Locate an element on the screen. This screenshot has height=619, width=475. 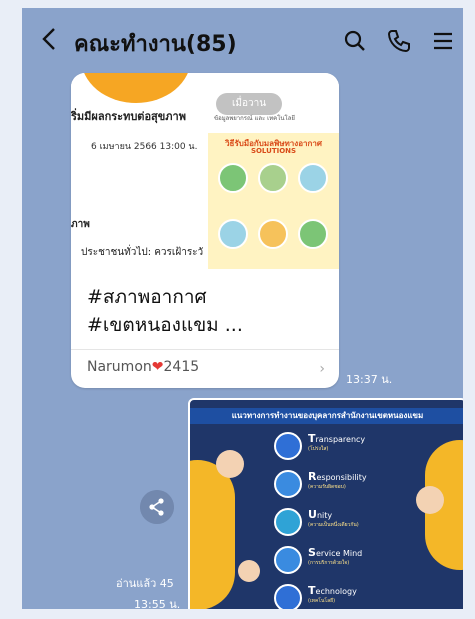
thumbnail-caption: ข้อมูลพยากรณ์ และ เทคโนโลยี is located at coordinates (254, 118).